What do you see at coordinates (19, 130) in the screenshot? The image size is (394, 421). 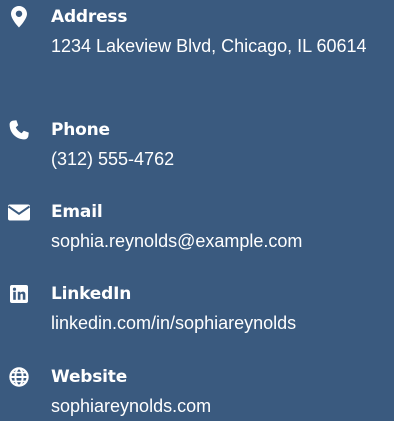 I see `phone-icon` at bounding box center [19, 130].